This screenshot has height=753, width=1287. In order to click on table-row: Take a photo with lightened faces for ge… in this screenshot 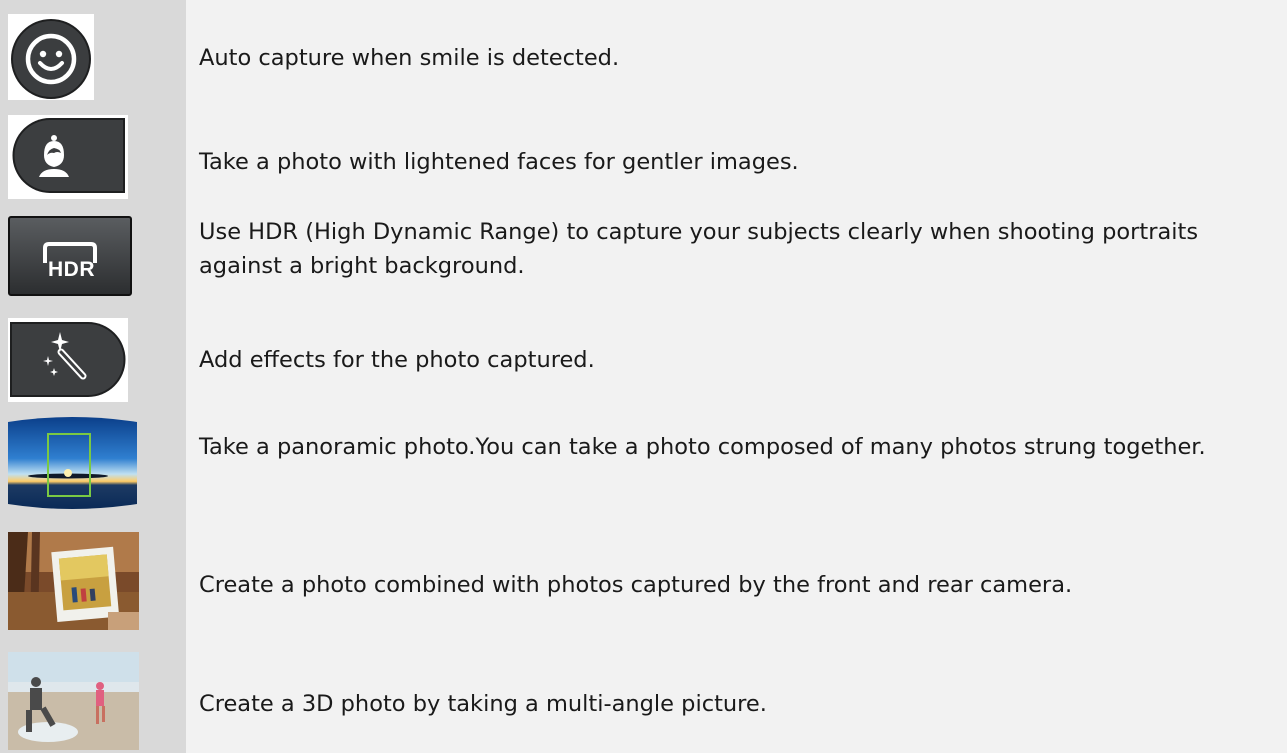, I will do `click(643, 151)`.